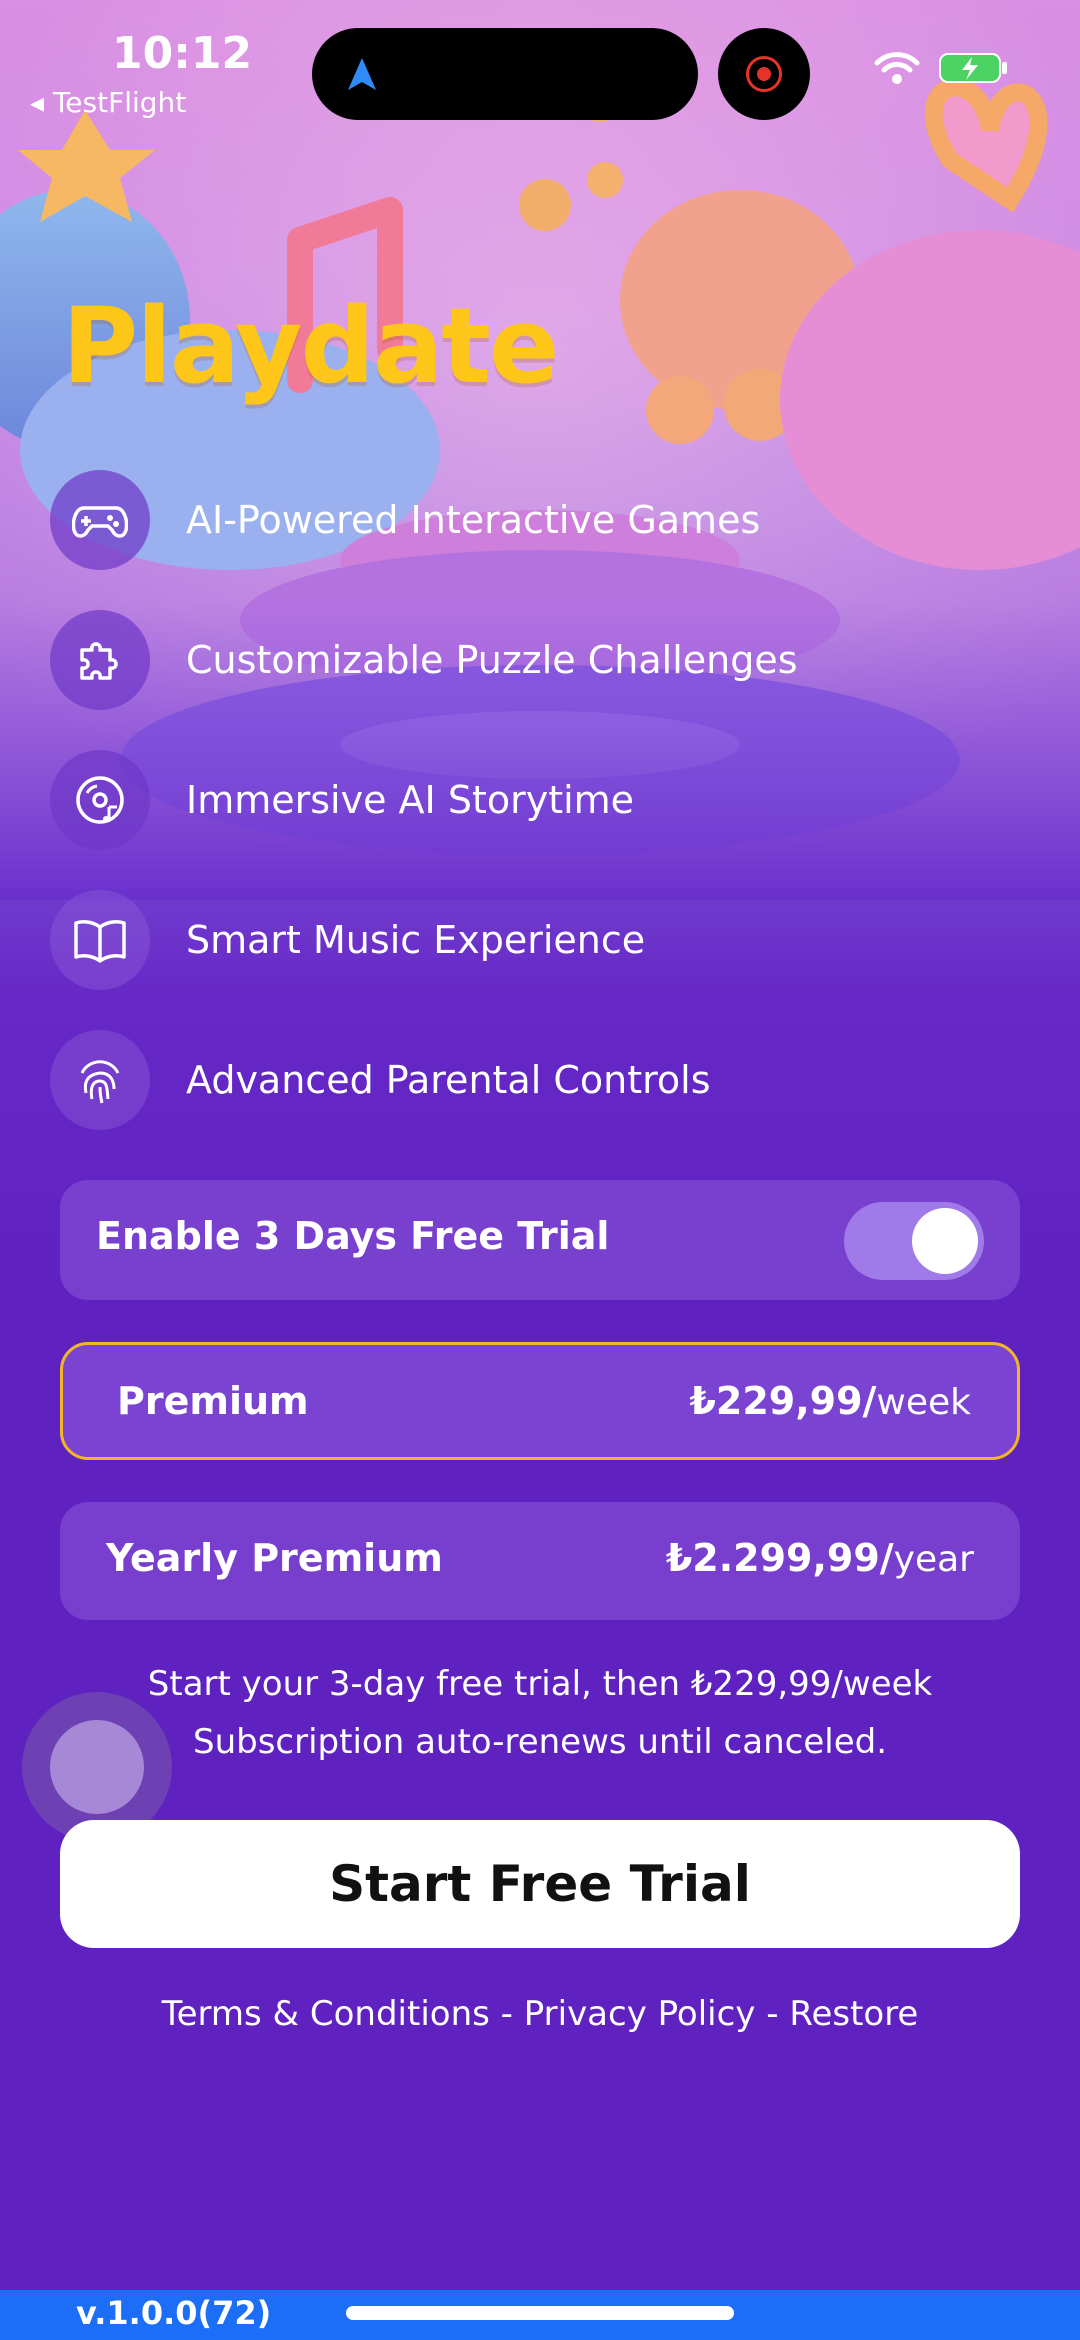 The height and width of the screenshot is (2340, 1080). Describe the element at coordinates (100, 520) in the screenshot. I see `gamepad-icon` at that location.